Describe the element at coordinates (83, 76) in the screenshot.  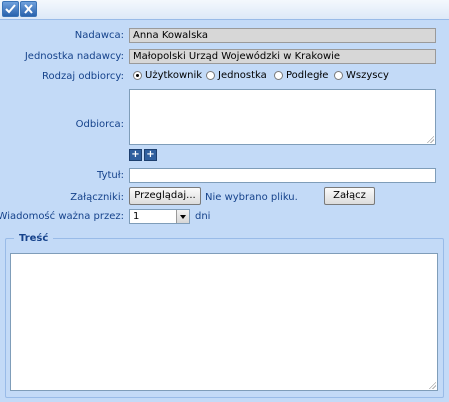
I see `recipient-type-label: Rodzaj odbiorcy:` at that location.